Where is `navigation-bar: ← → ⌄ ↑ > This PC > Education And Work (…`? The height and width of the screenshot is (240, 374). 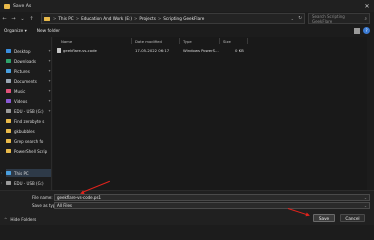
navigation-bar: ← → ⌄ ↑ > This PC > Education And Work (… is located at coordinates (187, 19).